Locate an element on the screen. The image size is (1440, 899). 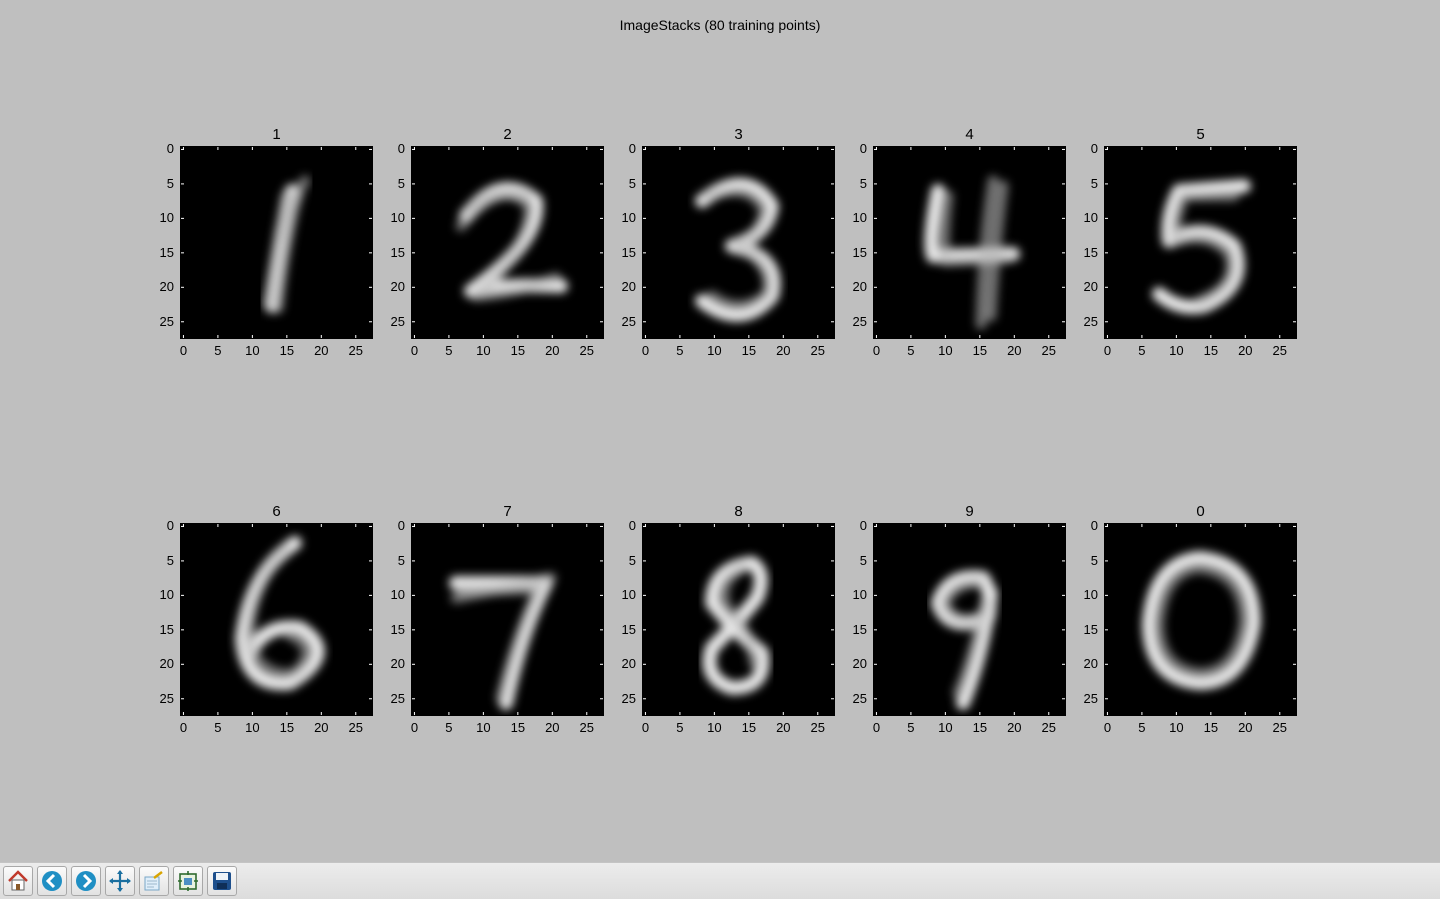
forward-button is located at coordinates (86, 881).